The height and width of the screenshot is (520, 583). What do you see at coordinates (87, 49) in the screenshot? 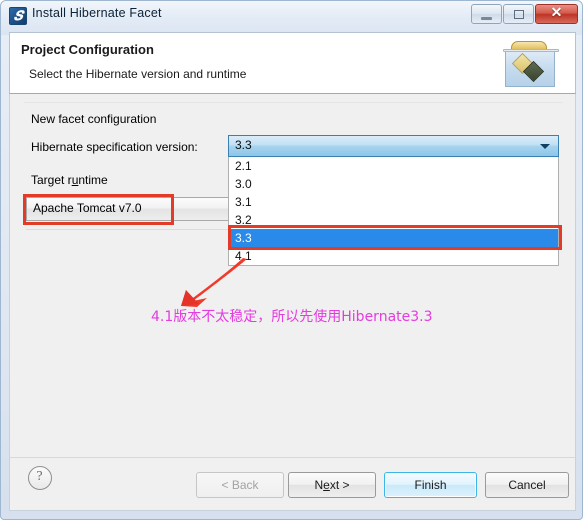
I see `page-title: Project Configuration` at bounding box center [87, 49].